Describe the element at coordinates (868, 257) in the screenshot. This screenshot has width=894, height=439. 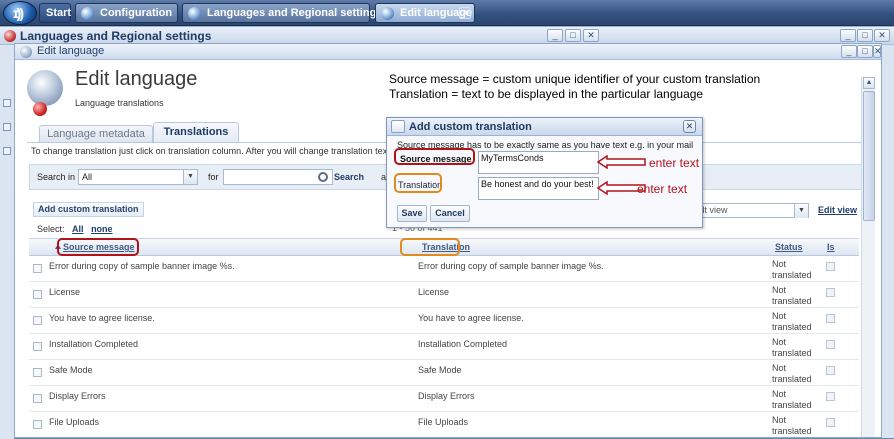
I see `vertical-scrollbar: ▲` at that location.